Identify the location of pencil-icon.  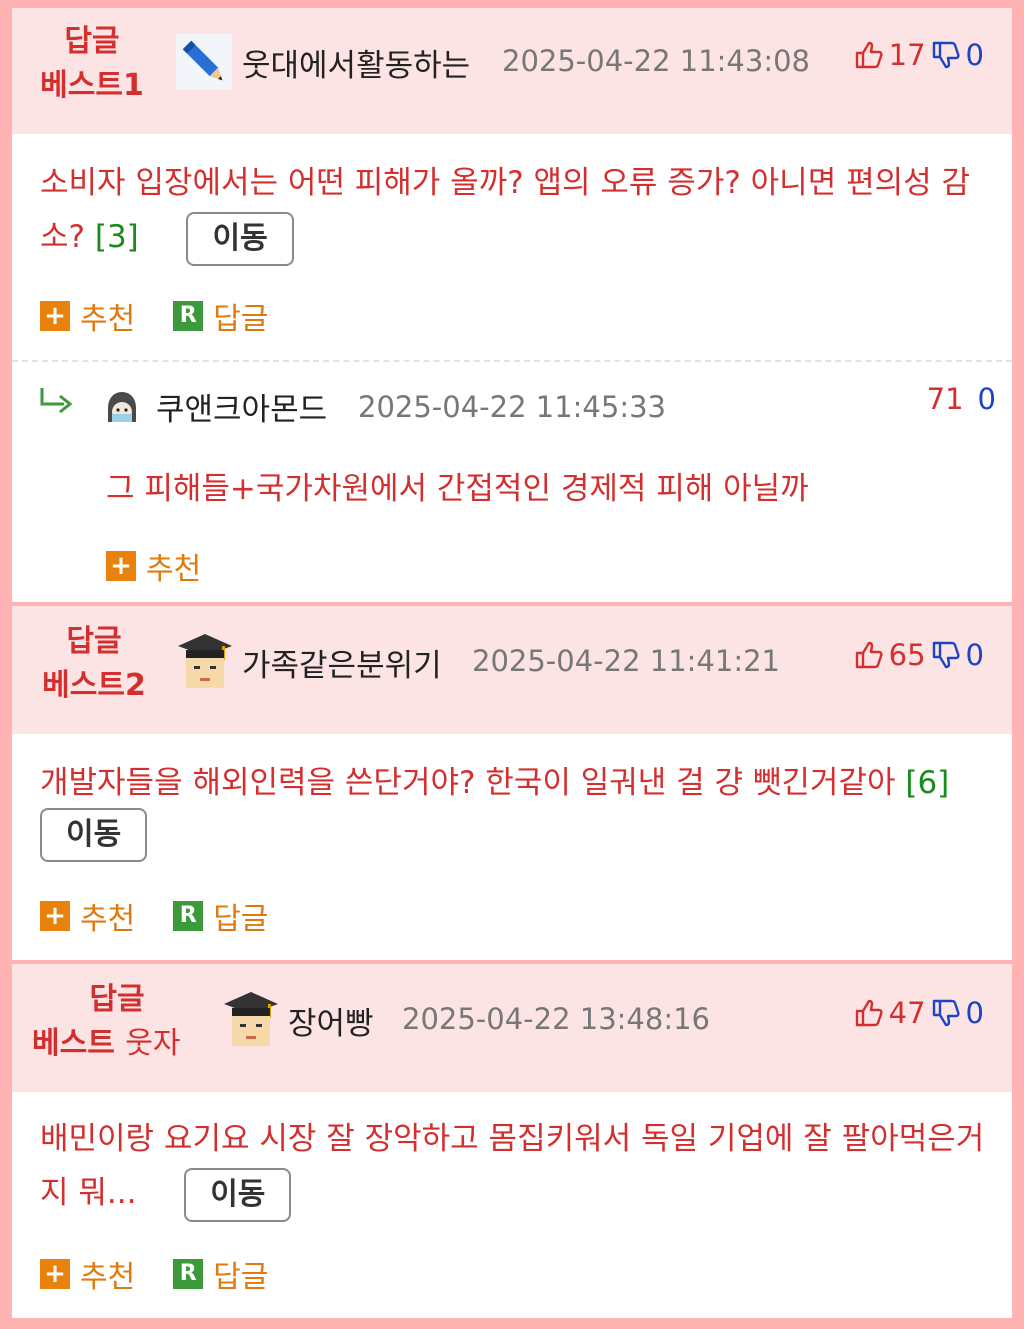
(204, 62).